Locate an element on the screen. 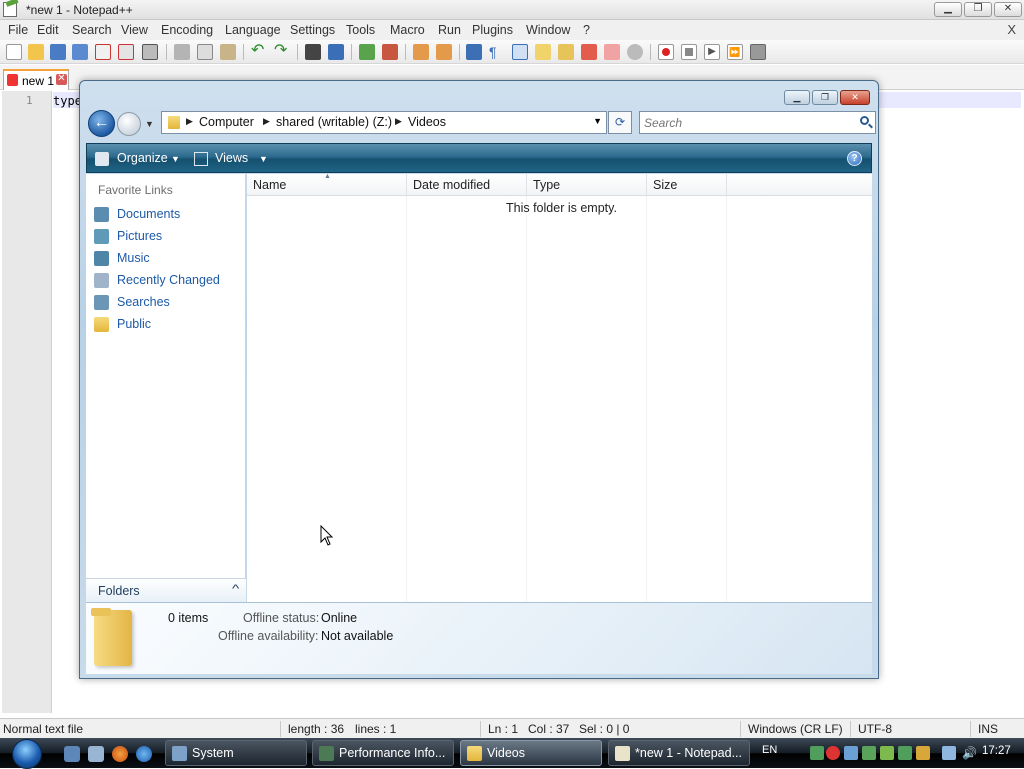 This screenshot has height=769, width=1024. indent-guide-icon is located at coordinates (520, 52).